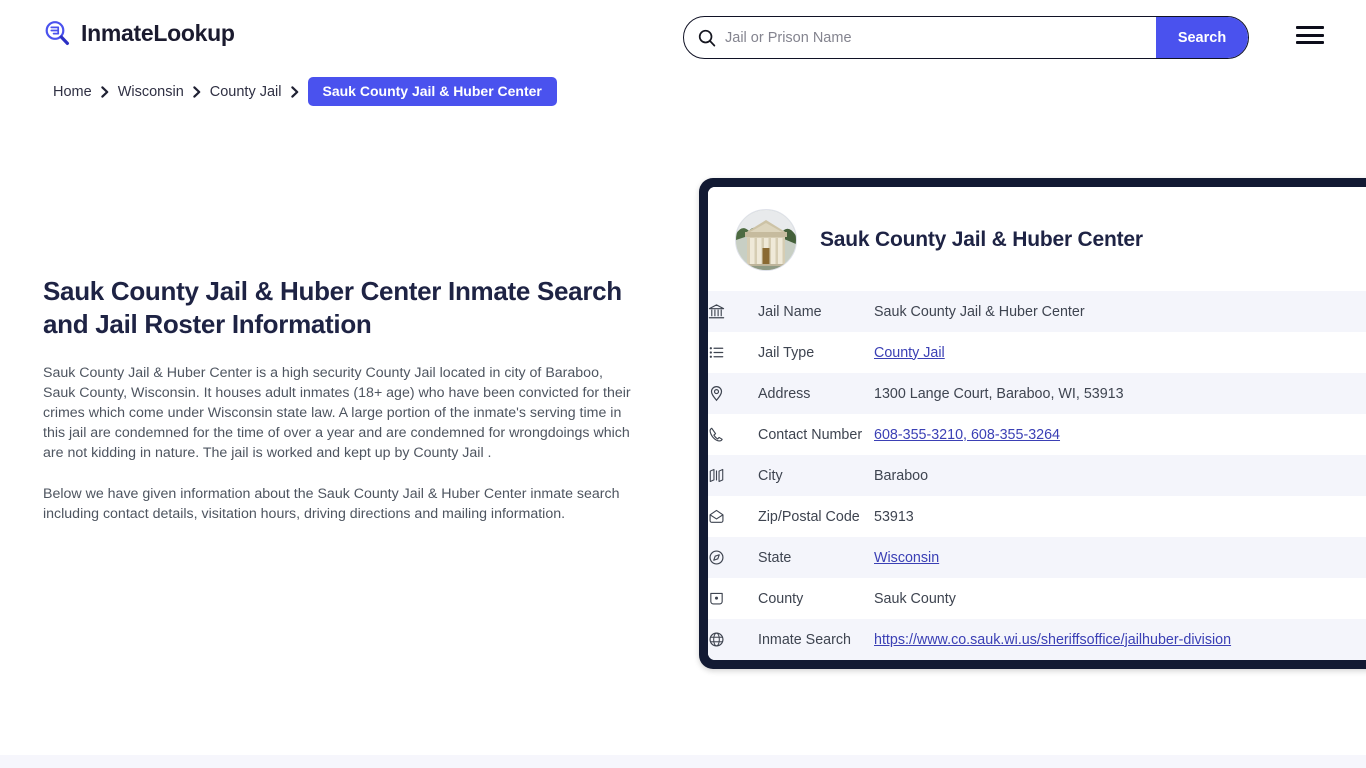 The height and width of the screenshot is (768, 1366). Describe the element at coordinates (1037, 516) in the screenshot. I see `table-row: Zip/Postal Code 53913` at that location.